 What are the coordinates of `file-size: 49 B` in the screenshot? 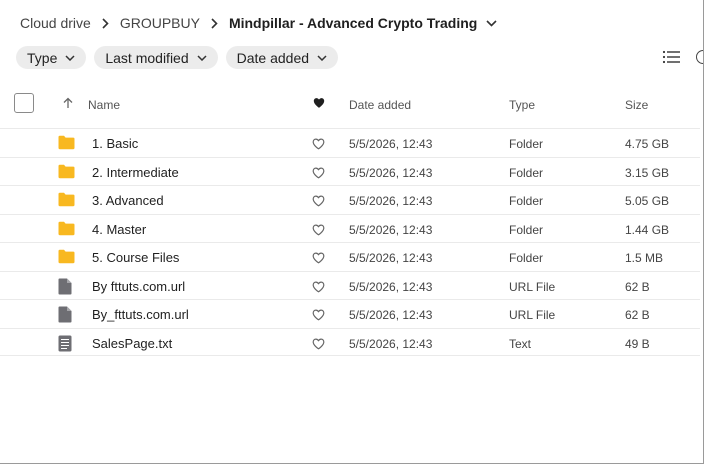 It's located at (637, 343).